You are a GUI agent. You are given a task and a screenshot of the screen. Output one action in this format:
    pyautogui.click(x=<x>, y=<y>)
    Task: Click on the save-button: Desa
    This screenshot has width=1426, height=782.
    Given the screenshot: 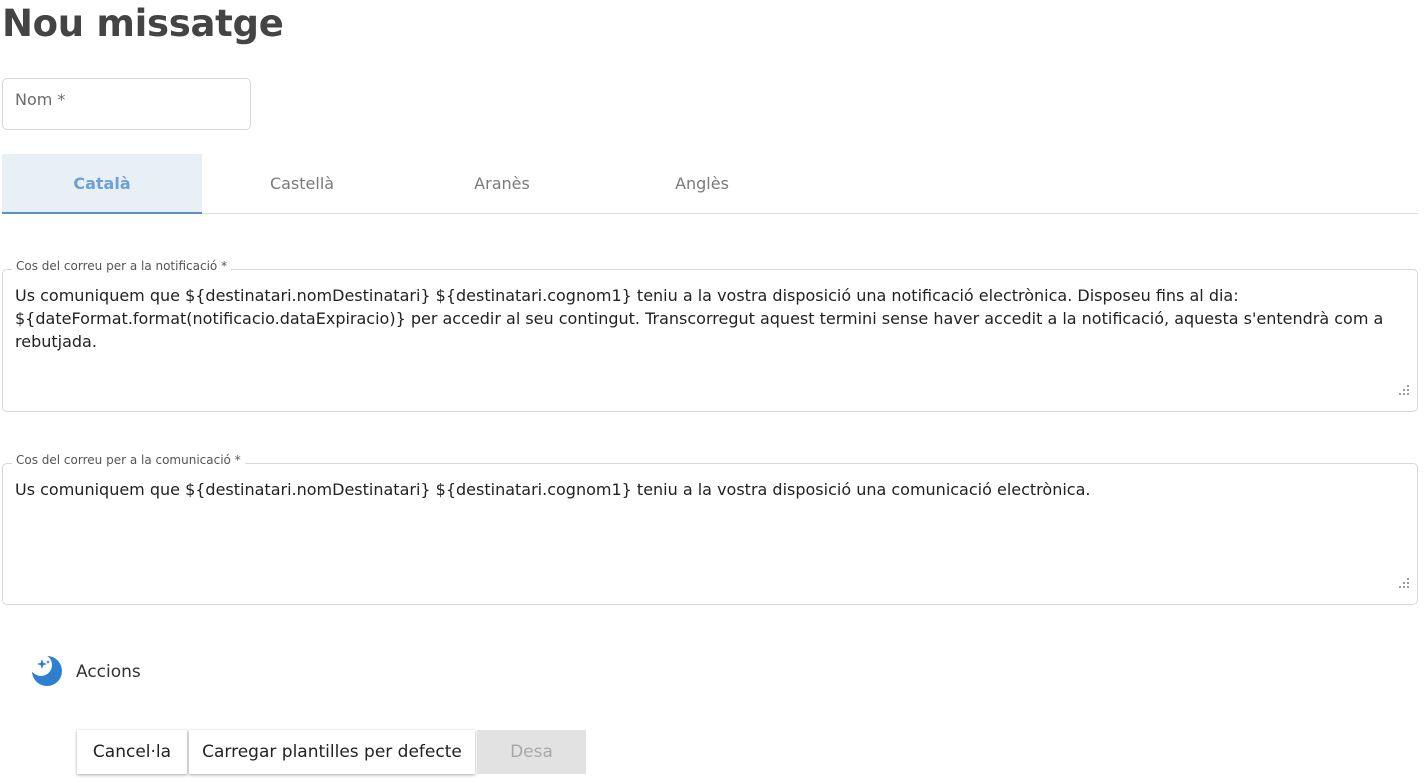 What is the action you would take?
    pyautogui.click(x=531, y=752)
    